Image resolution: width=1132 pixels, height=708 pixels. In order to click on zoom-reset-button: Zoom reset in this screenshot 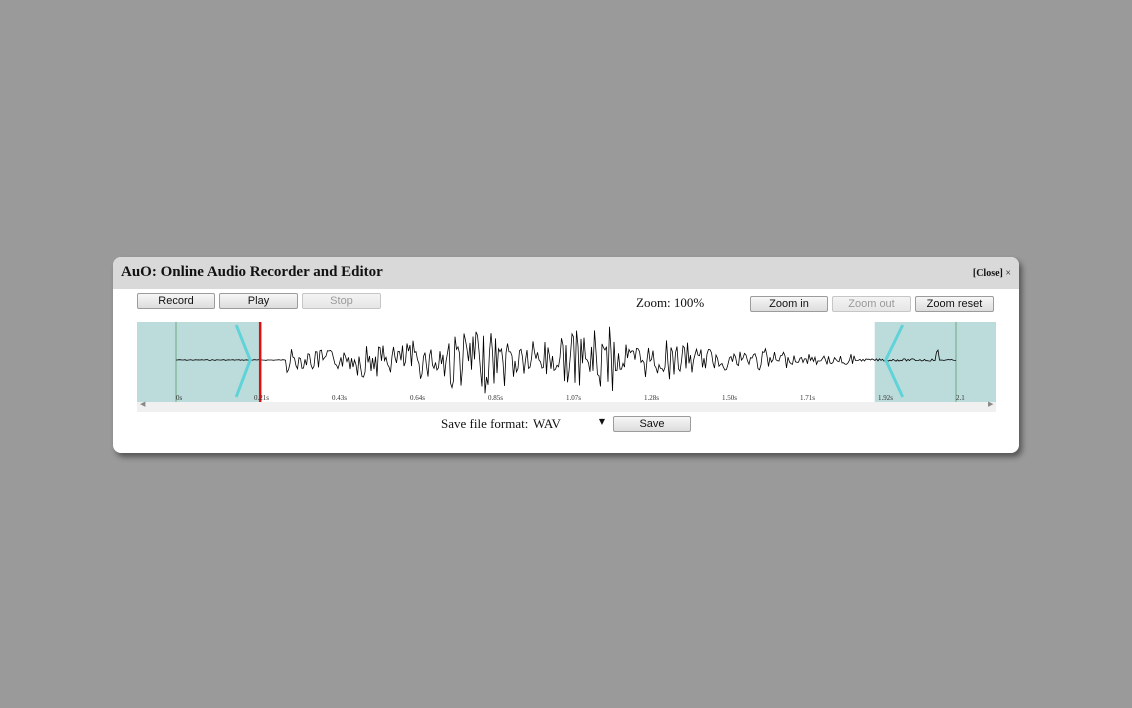, I will do `click(954, 304)`.